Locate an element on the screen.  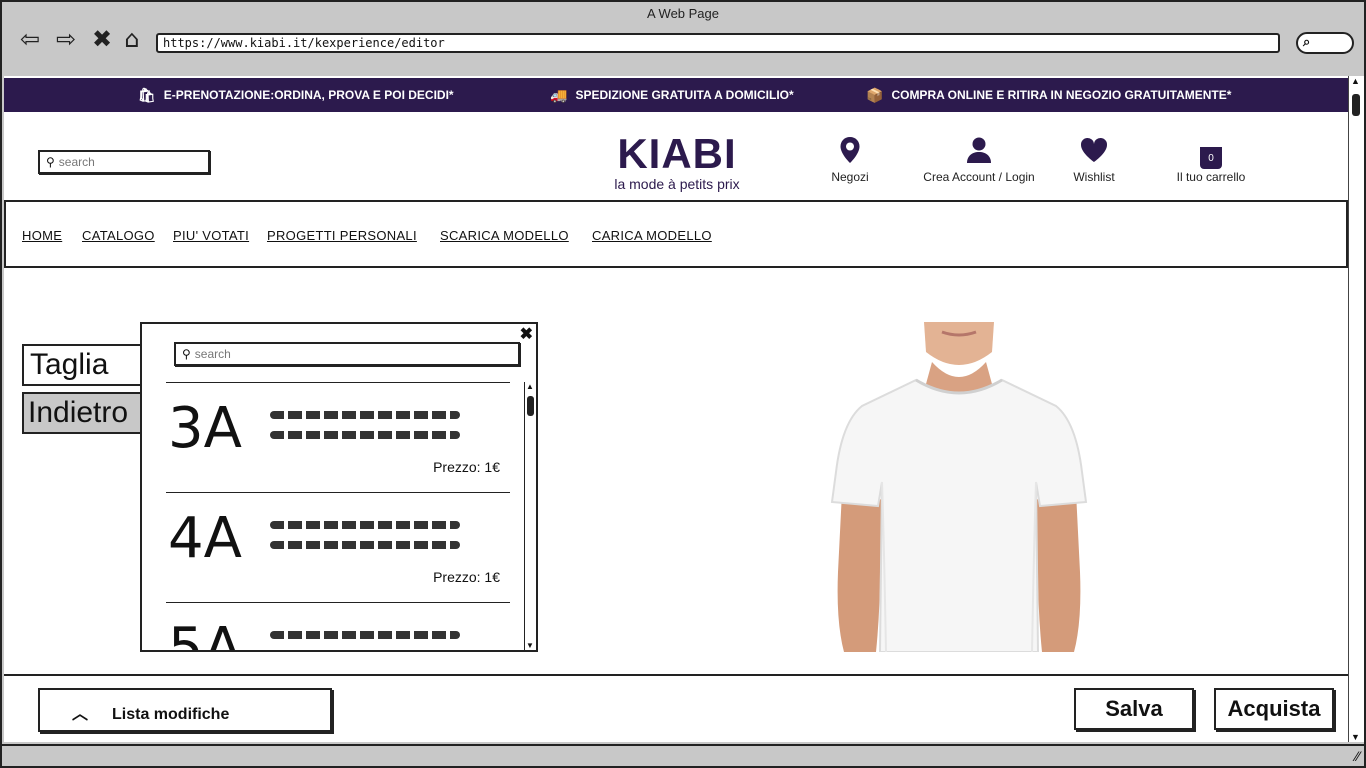
promo-item-spedizione: 🚚 SPEDIZIONE GRATUITA A DOMICILIO* is located at coordinates (672, 95).